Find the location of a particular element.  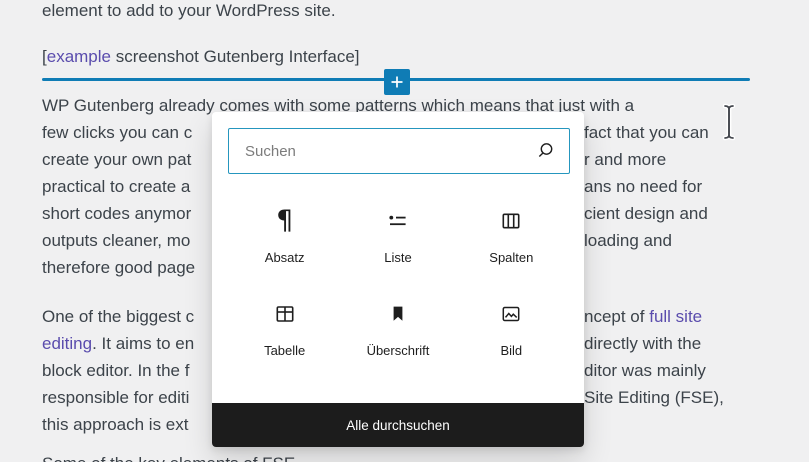

block-label: Tabelle is located at coordinates (285, 350).